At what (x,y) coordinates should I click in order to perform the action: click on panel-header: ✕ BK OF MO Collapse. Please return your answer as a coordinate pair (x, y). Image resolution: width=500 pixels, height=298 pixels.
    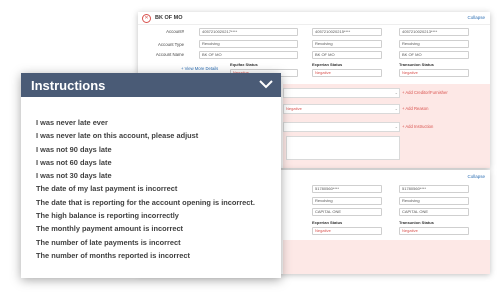
    Looking at the image, I should click on (314, 18).